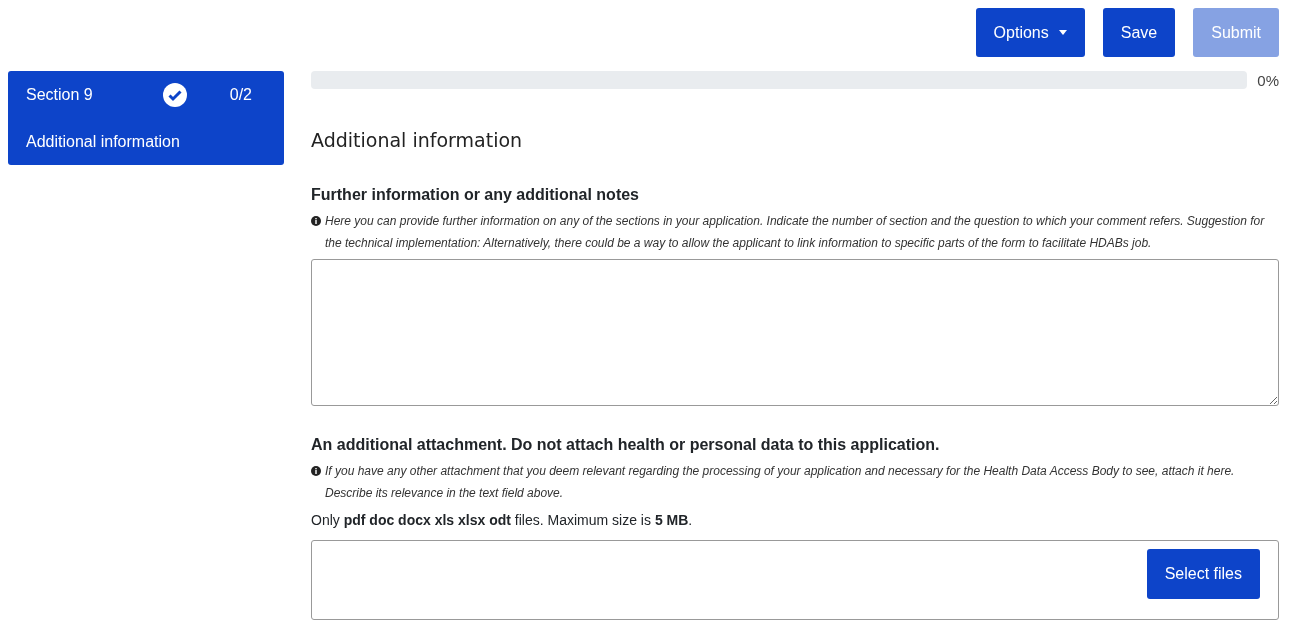  I want to click on section-count: 0/2, so click(240, 95).